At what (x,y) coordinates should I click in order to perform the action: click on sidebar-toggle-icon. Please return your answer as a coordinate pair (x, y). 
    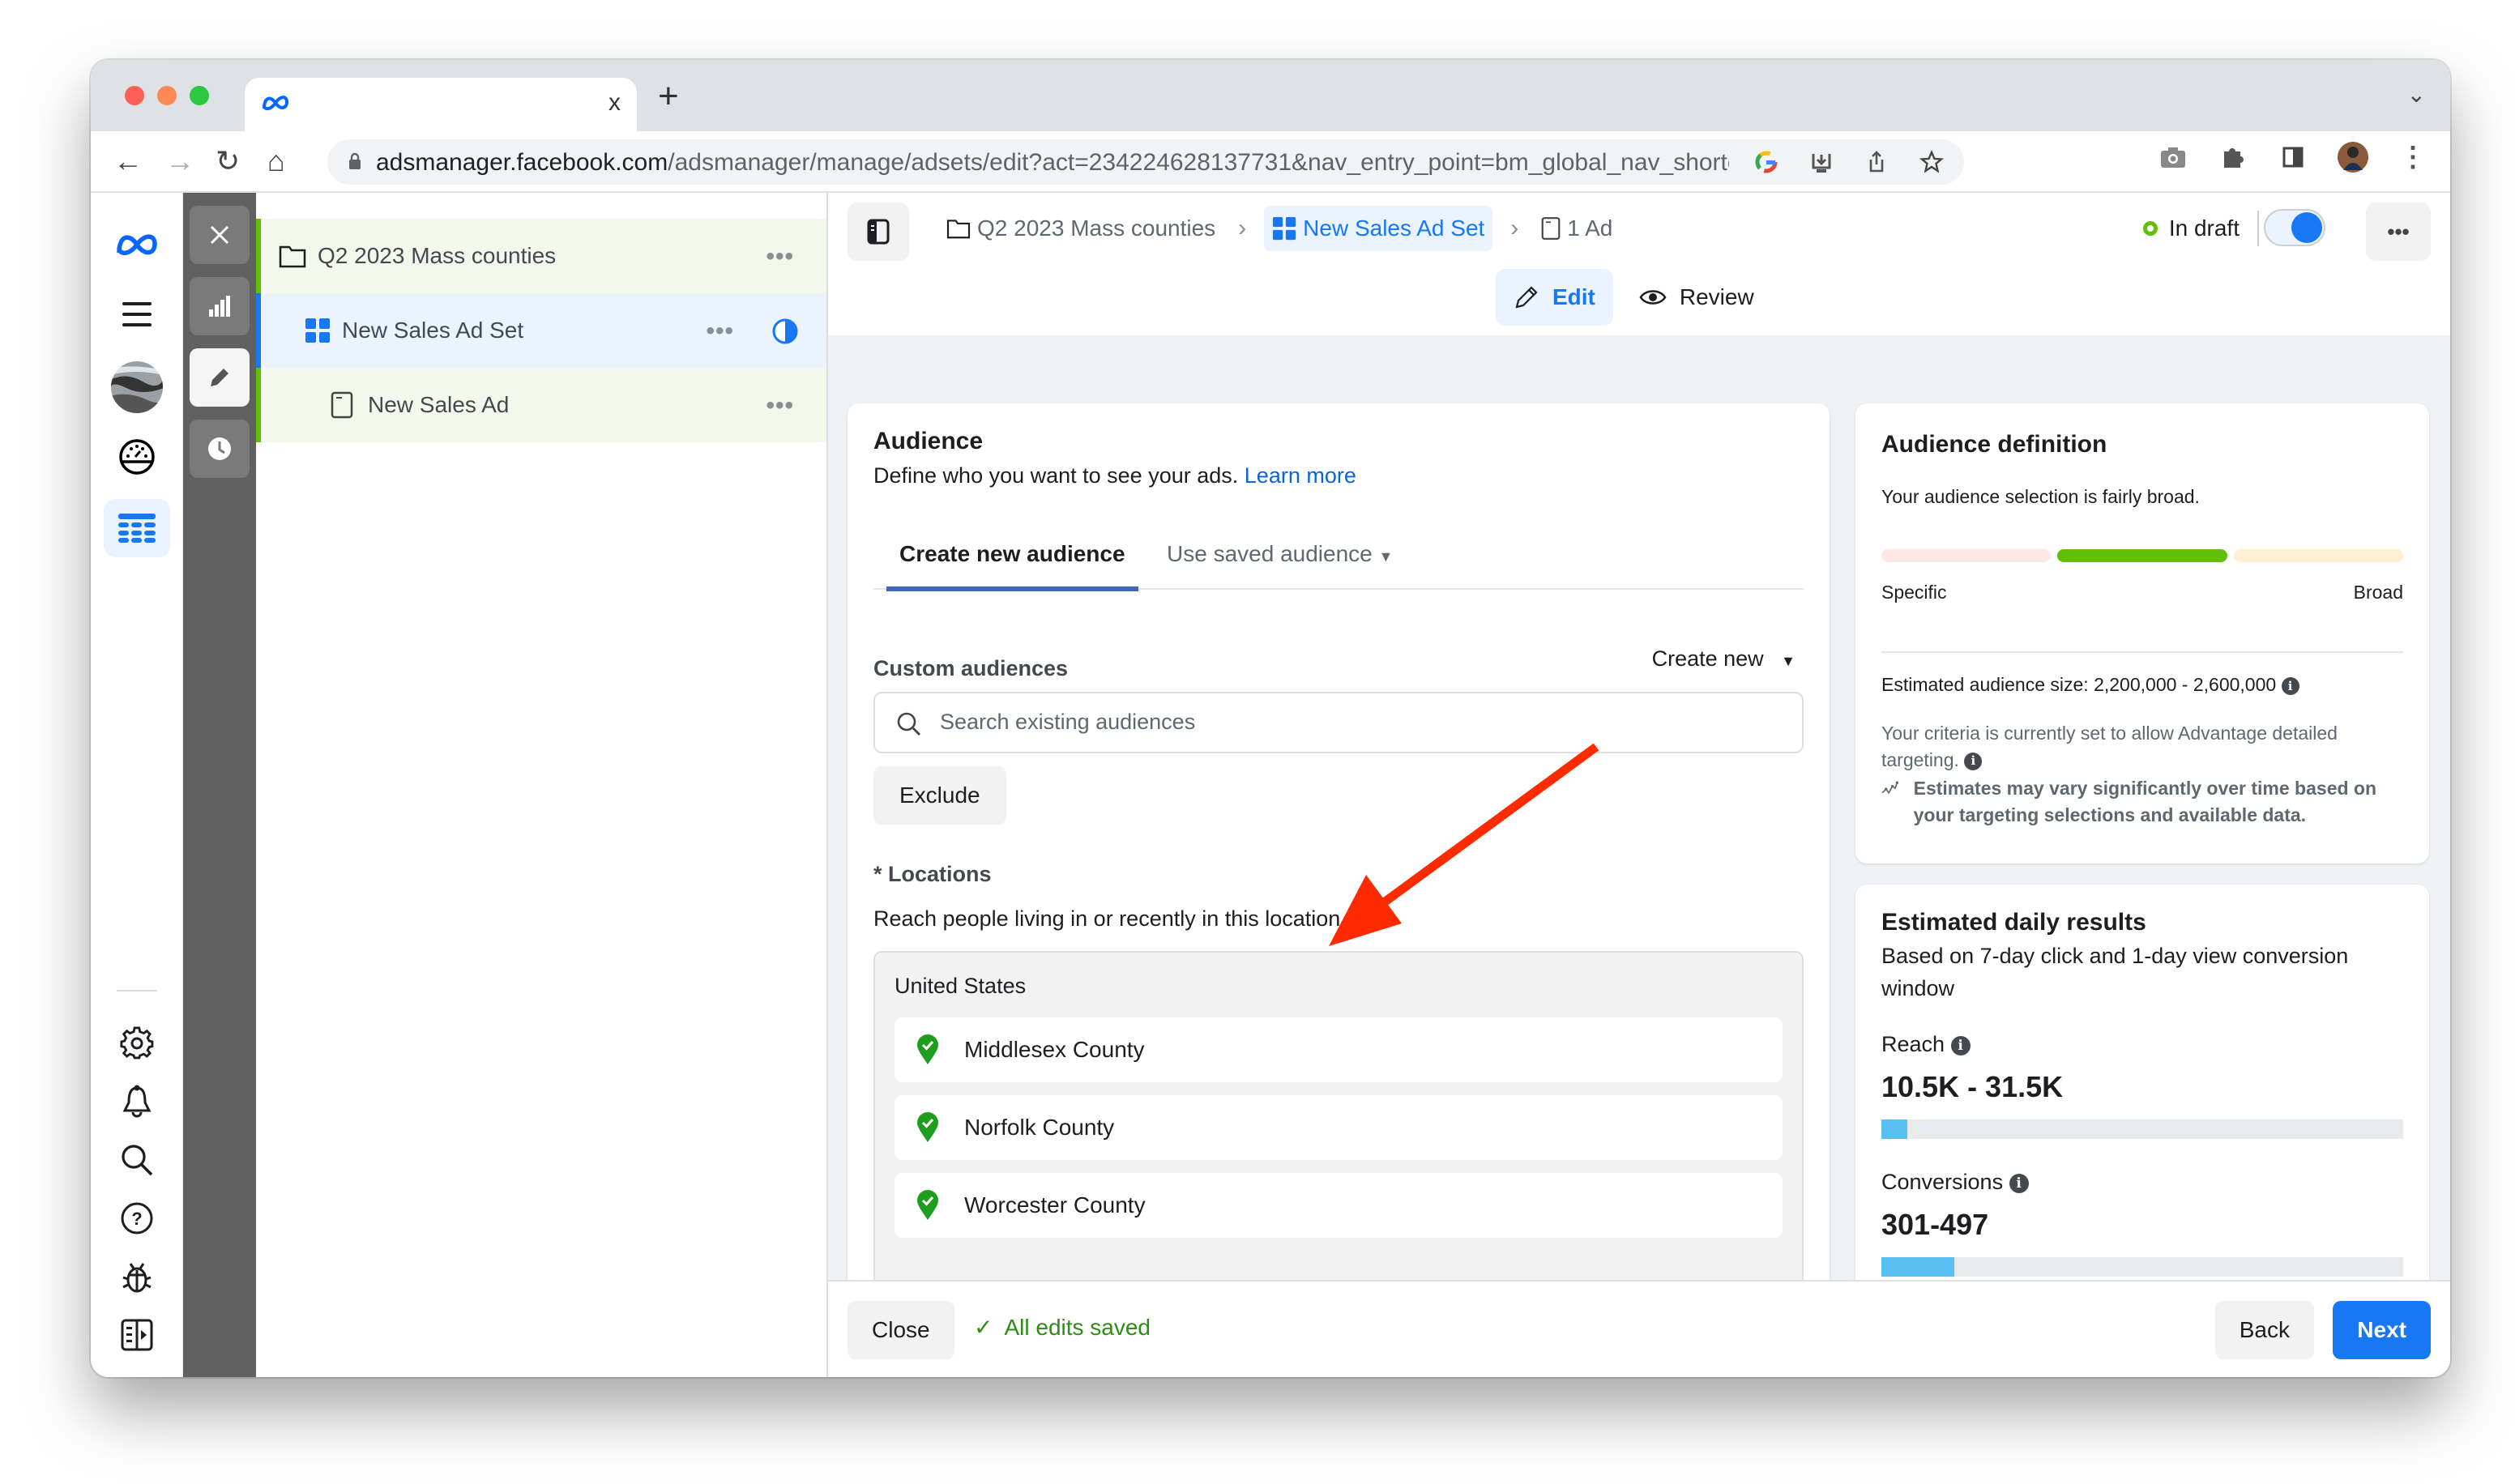
    Looking at the image, I should click on (878, 232).